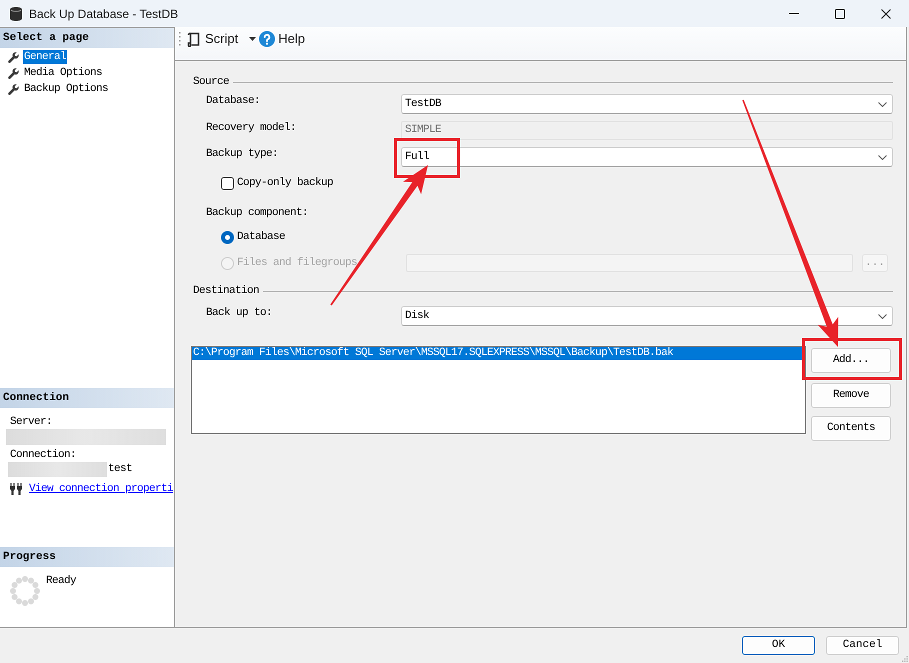  Describe the element at coordinates (16, 13) in the screenshot. I see `database-icon` at that location.